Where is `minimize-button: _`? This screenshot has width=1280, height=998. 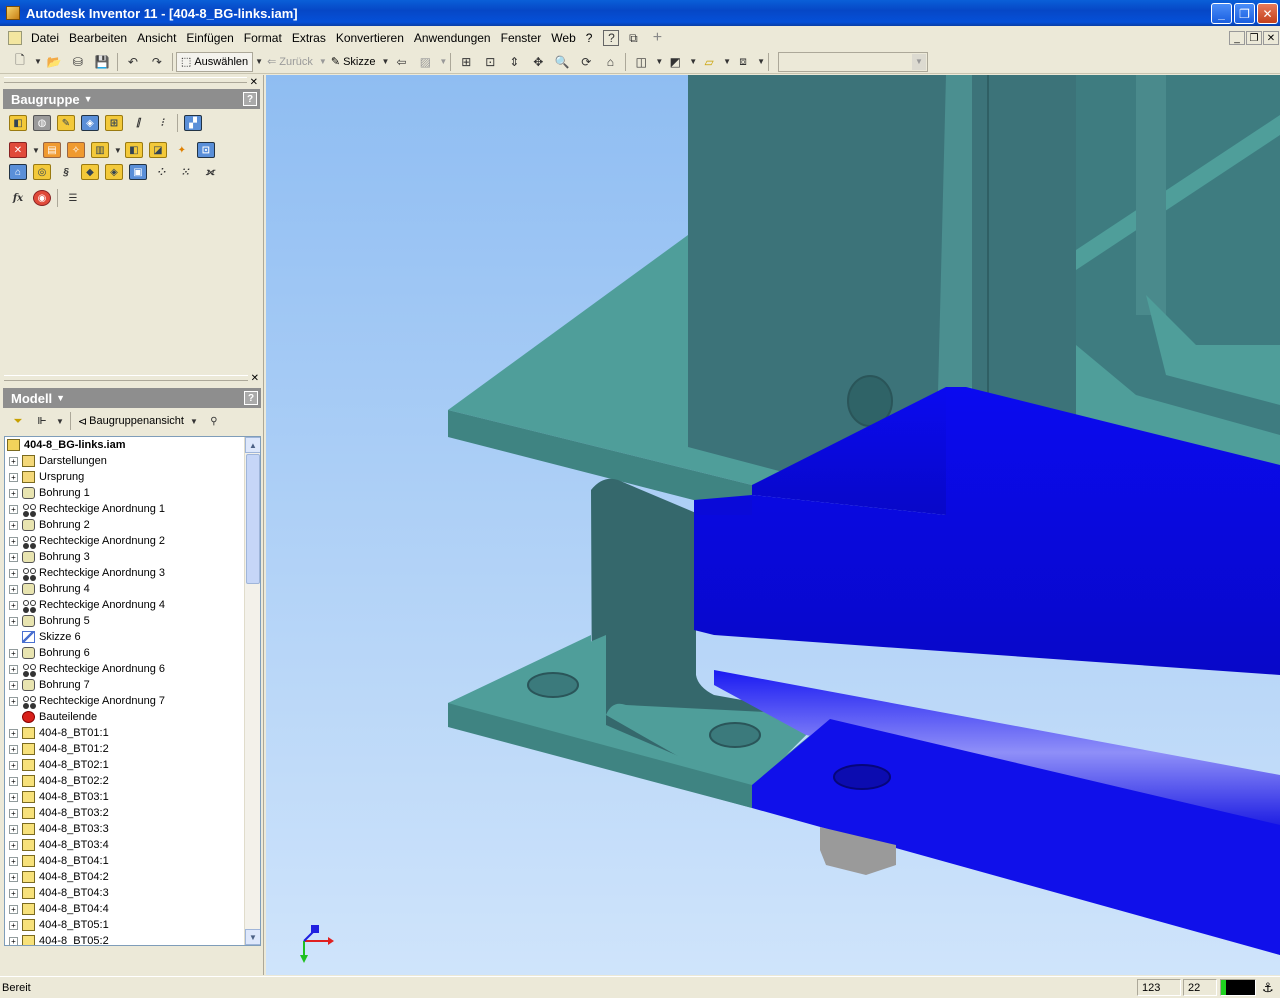
minimize-button: _ is located at coordinates (1221, 13).